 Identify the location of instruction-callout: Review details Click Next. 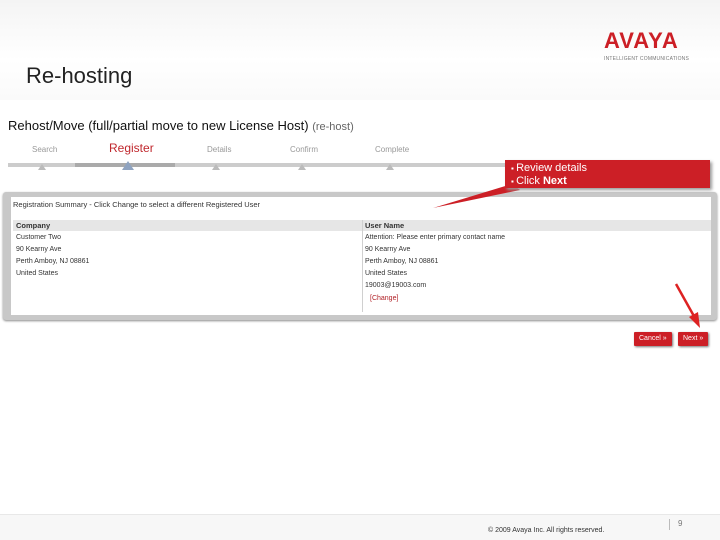
(607, 174).